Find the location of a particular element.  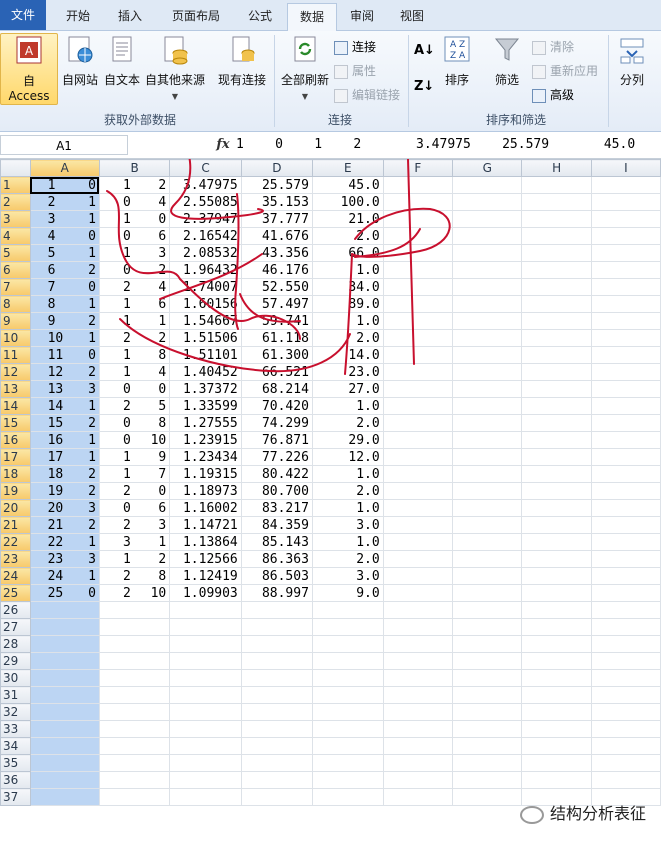

cell: 46.176 is located at coordinates (276, 270).